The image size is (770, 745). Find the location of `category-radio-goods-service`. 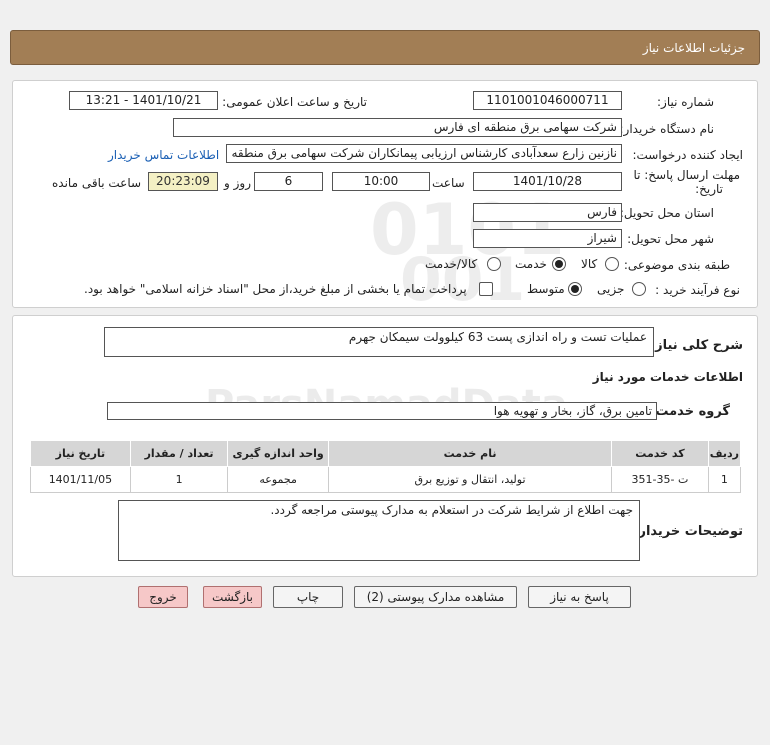

category-radio-goods-service is located at coordinates (494, 264).